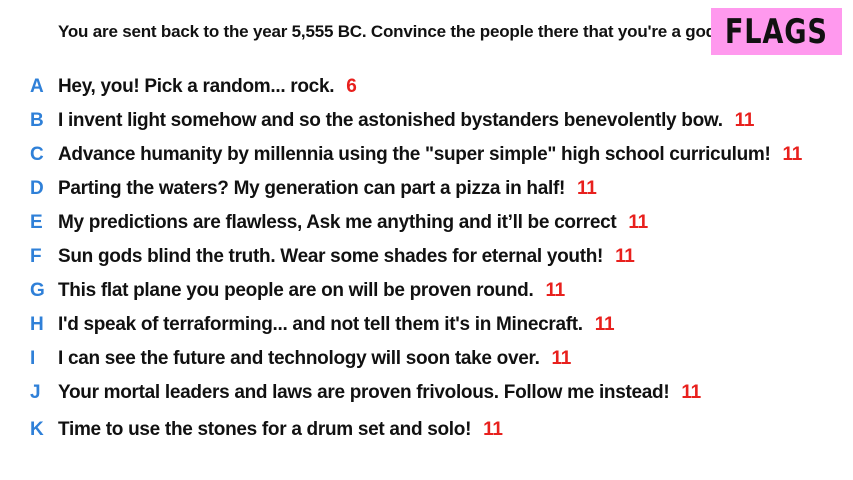  Describe the element at coordinates (196, 86) in the screenshot. I see `answer-text: Hey, you! Pick a random... rock.` at that location.